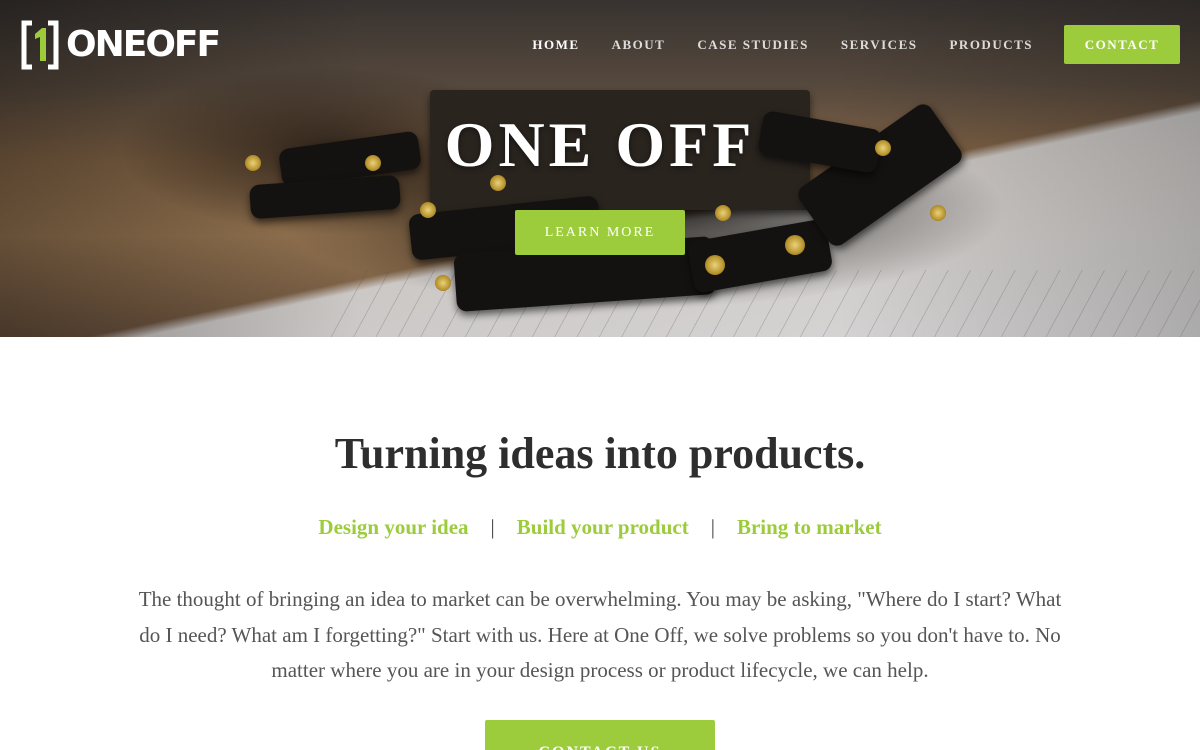  What do you see at coordinates (555, 45) in the screenshot?
I see `nav-item-home: HOME` at bounding box center [555, 45].